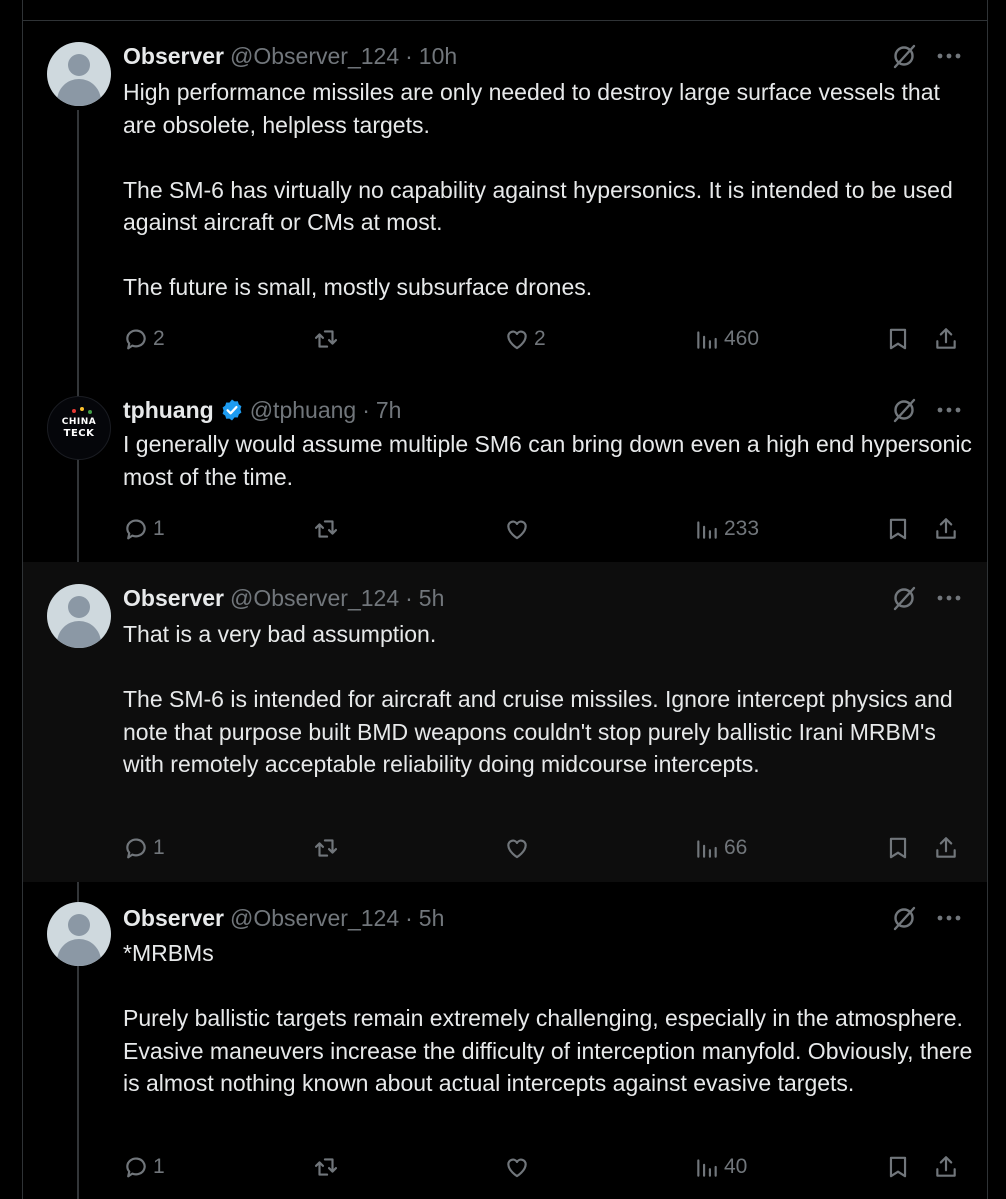 The image size is (1006, 1199). Describe the element at coordinates (540, 338) in the screenshot. I see `like-count: 2` at that location.